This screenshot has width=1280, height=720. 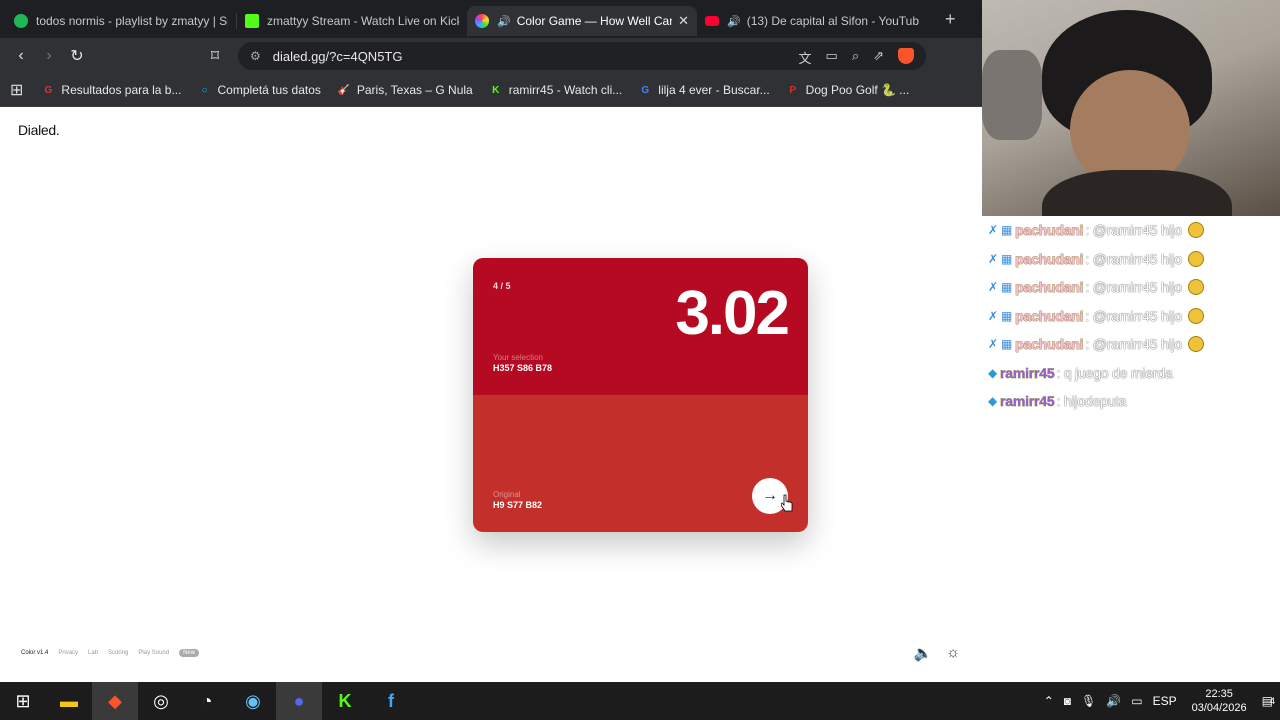 What do you see at coordinates (215, 56) in the screenshot?
I see `bookmark-icon: ⌑` at bounding box center [215, 56].